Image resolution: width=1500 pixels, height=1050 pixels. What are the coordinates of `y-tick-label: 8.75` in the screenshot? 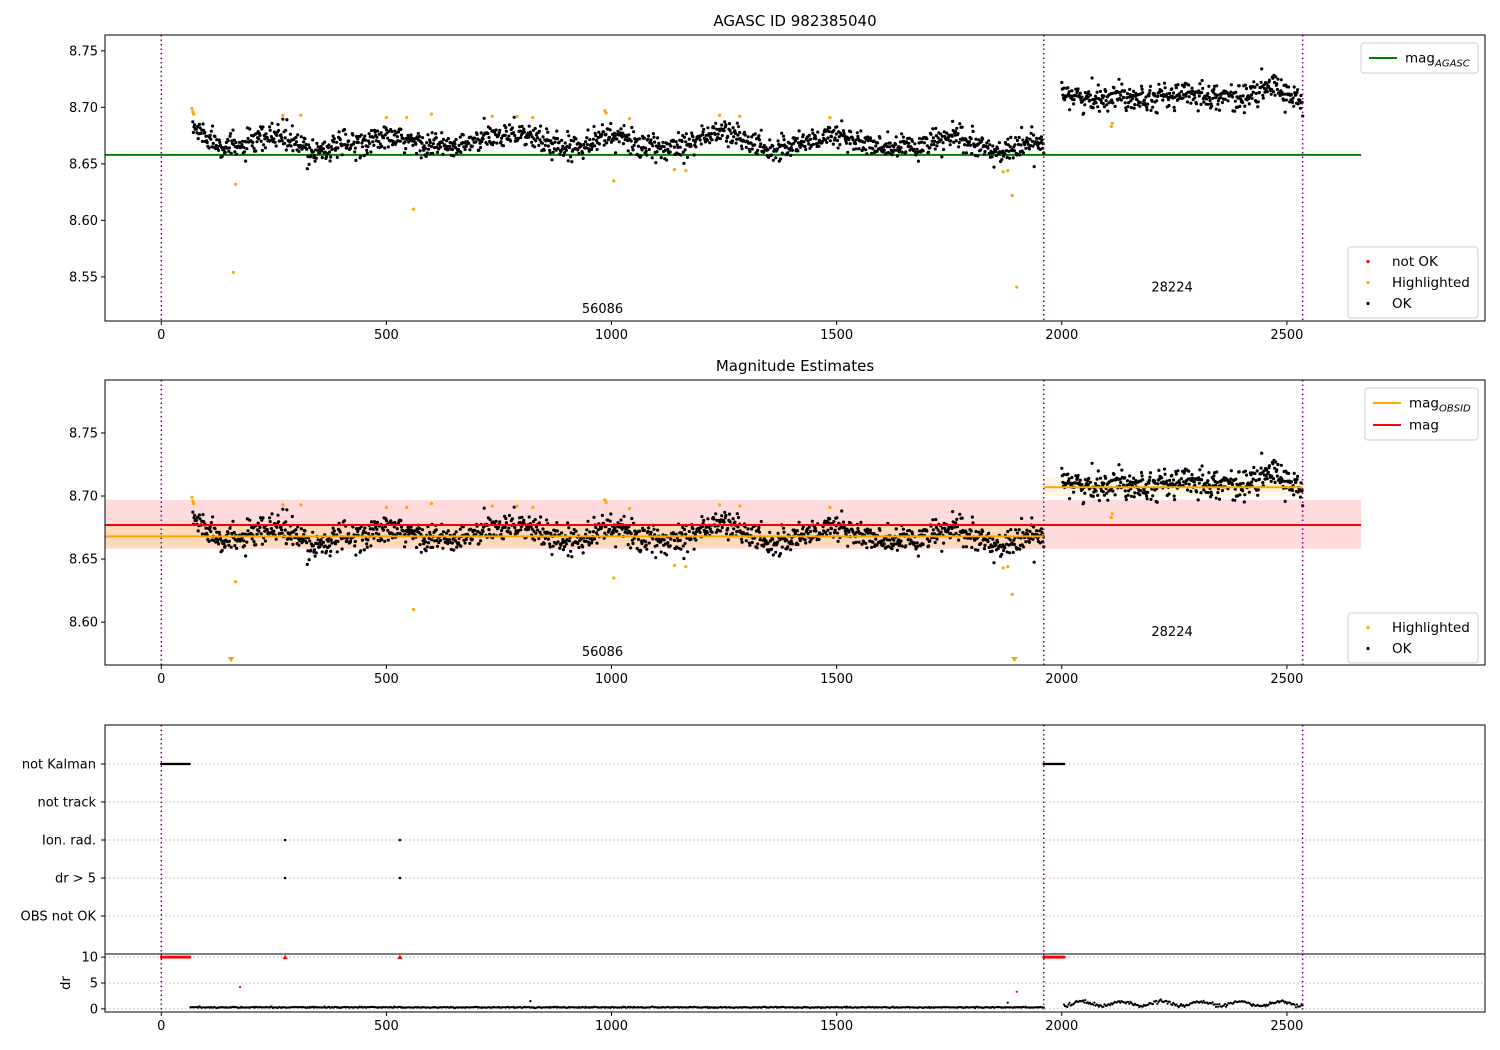 It's located at (83, 51).